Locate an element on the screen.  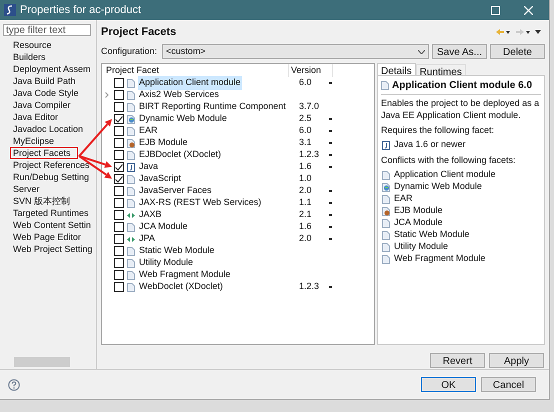
help-icon is located at coordinates (14, 384).